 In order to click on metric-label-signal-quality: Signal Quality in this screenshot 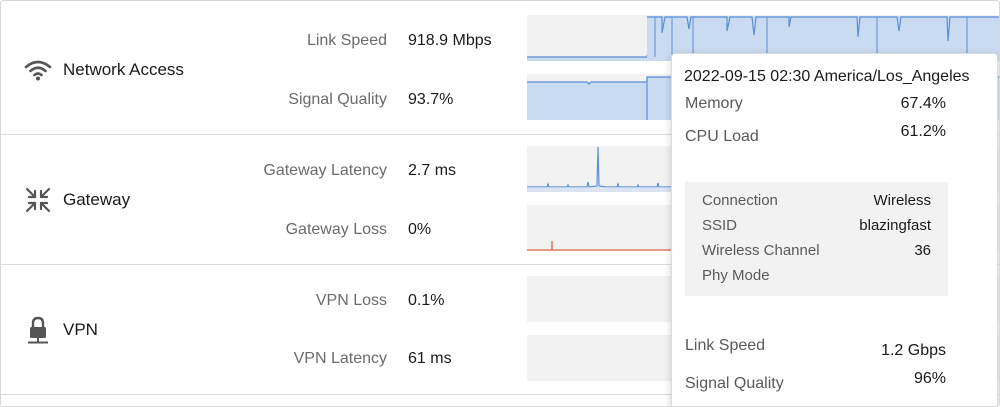, I will do `click(337, 99)`.